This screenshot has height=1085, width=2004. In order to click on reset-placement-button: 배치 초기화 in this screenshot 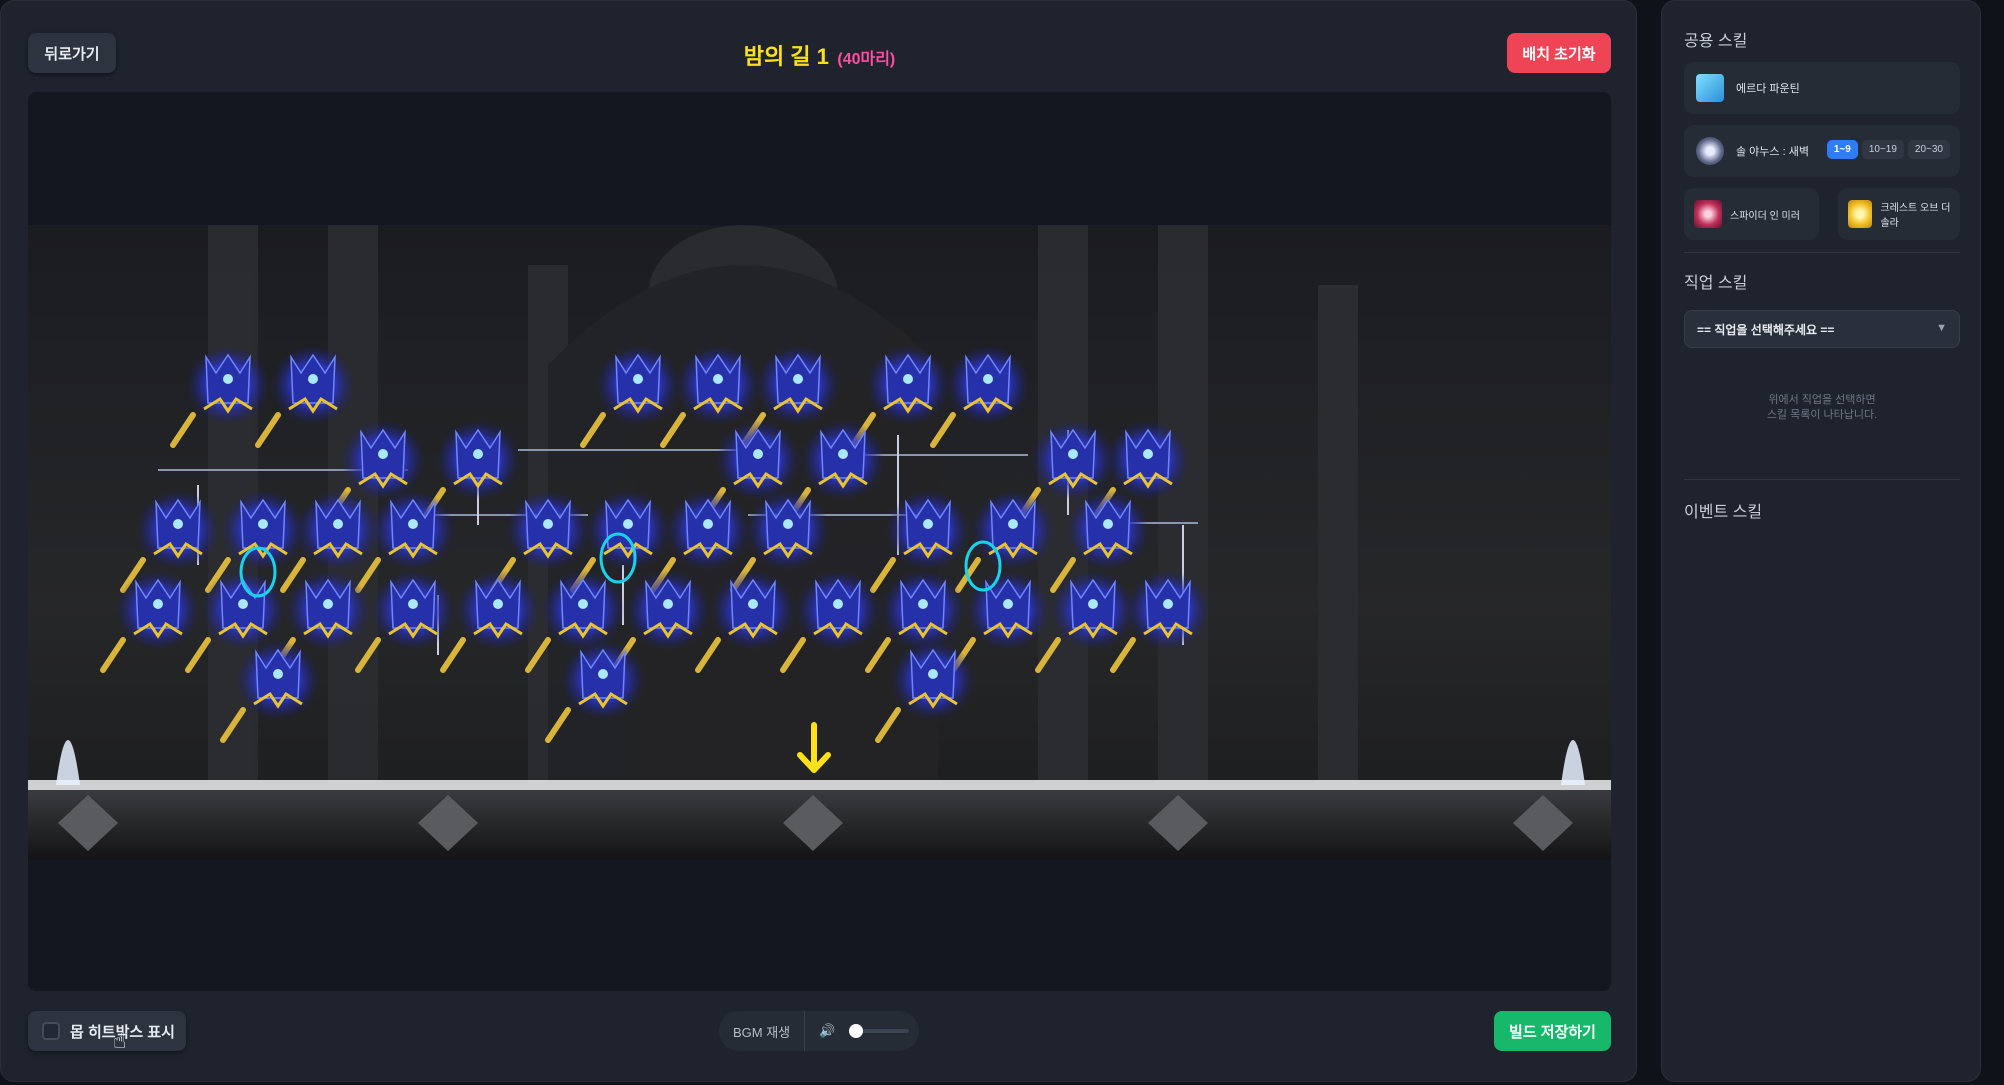, I will do `click(1559, 53)`.